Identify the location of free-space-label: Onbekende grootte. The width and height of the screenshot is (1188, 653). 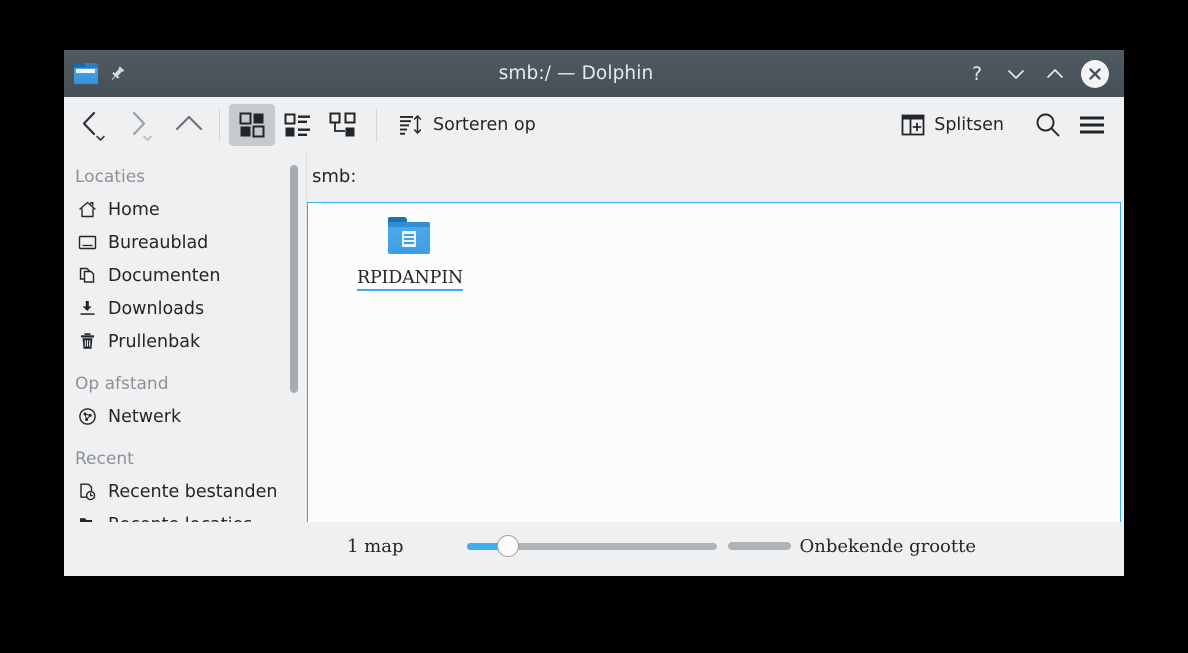
(888, 546).